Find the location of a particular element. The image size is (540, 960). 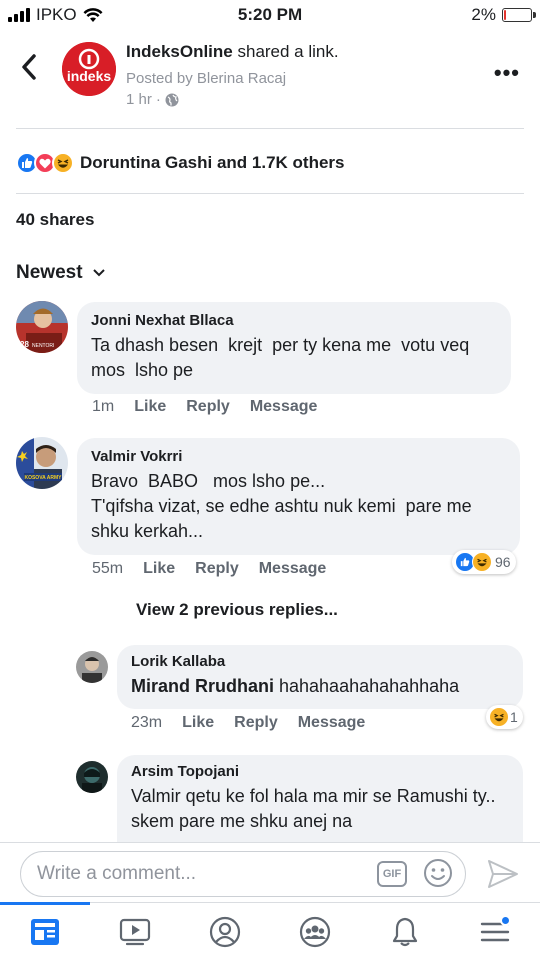

reply-text: Mirand Rrudhani hahahaahahahahhaha is located at coordinates (320, 686).